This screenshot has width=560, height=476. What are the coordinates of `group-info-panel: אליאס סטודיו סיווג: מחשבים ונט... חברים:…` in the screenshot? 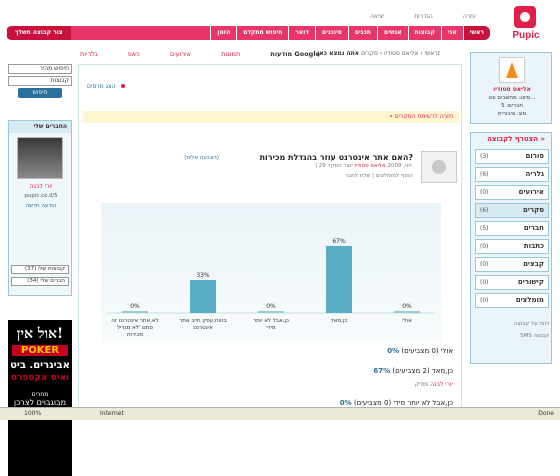 It's located at (511, 88).